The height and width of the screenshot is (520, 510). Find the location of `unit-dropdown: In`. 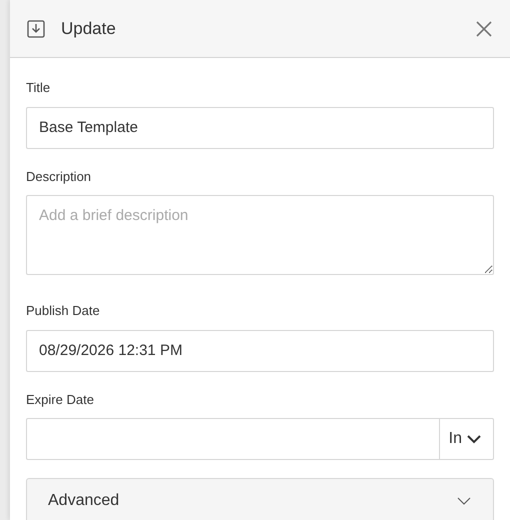

unit-dropdown: In is located at coordinates (467, 439).